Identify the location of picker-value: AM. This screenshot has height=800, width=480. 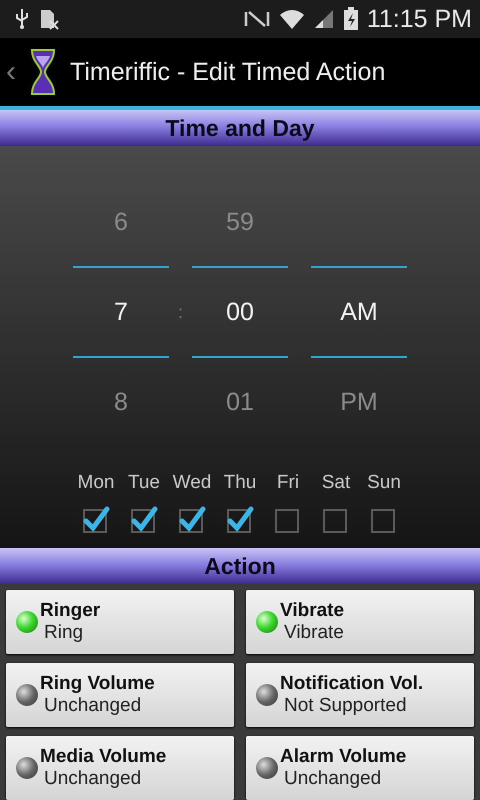
(359, 312).